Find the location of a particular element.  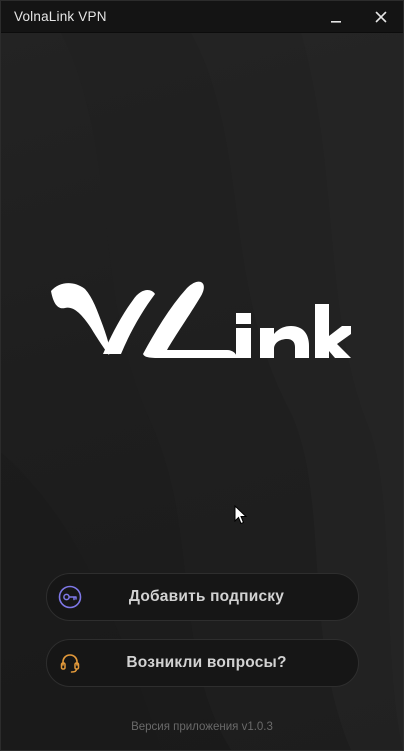

close-icon is located at coordinates (381, 17).